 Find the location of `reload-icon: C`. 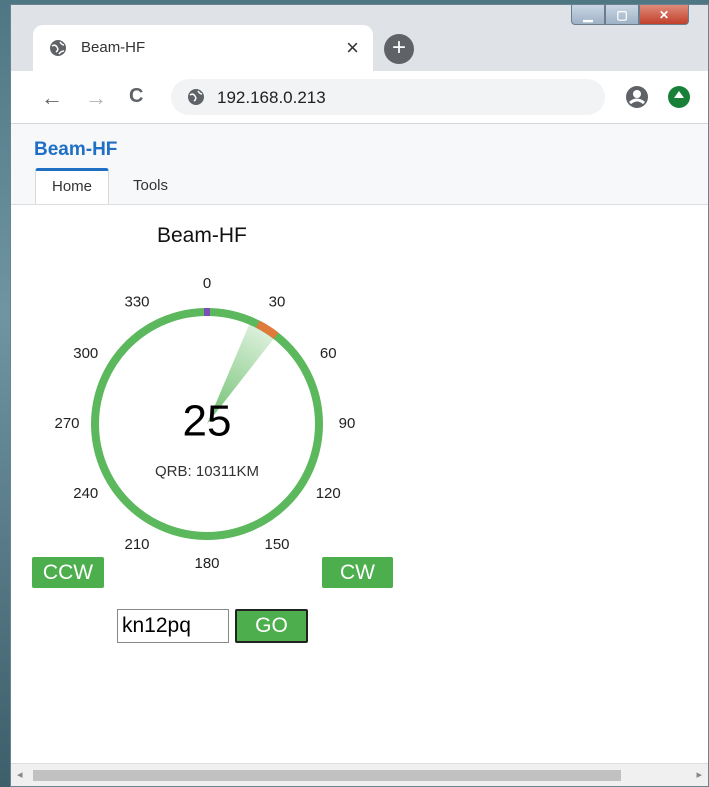

reload-icon: C is located at coordinates (136, 96).